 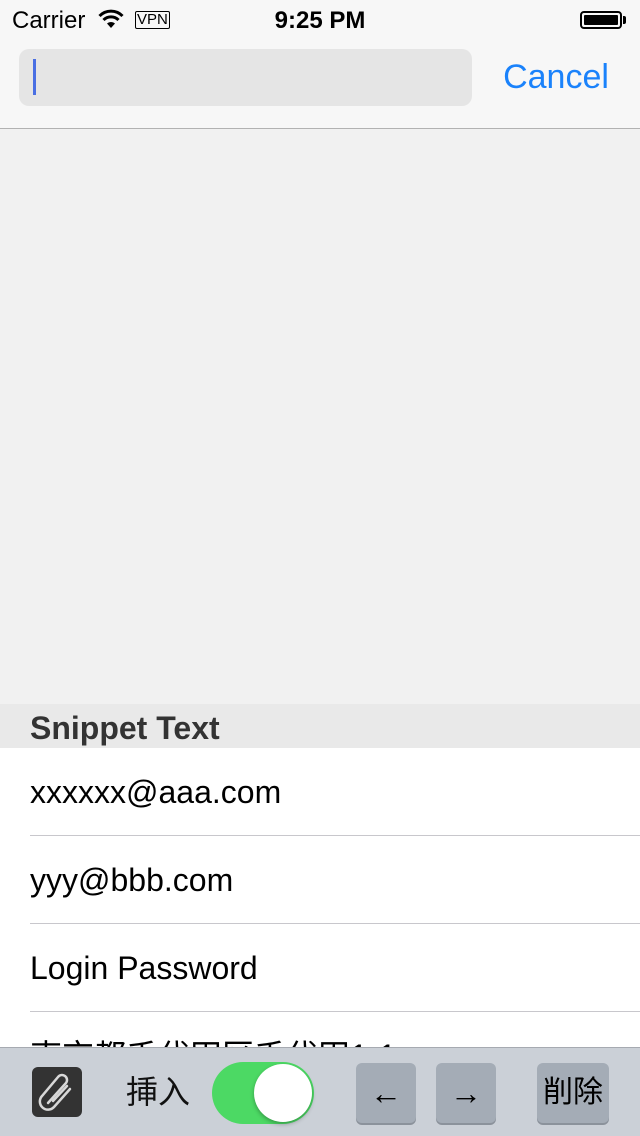 I want to click on clock: 9:25 PM, so click(x=320, y=20).